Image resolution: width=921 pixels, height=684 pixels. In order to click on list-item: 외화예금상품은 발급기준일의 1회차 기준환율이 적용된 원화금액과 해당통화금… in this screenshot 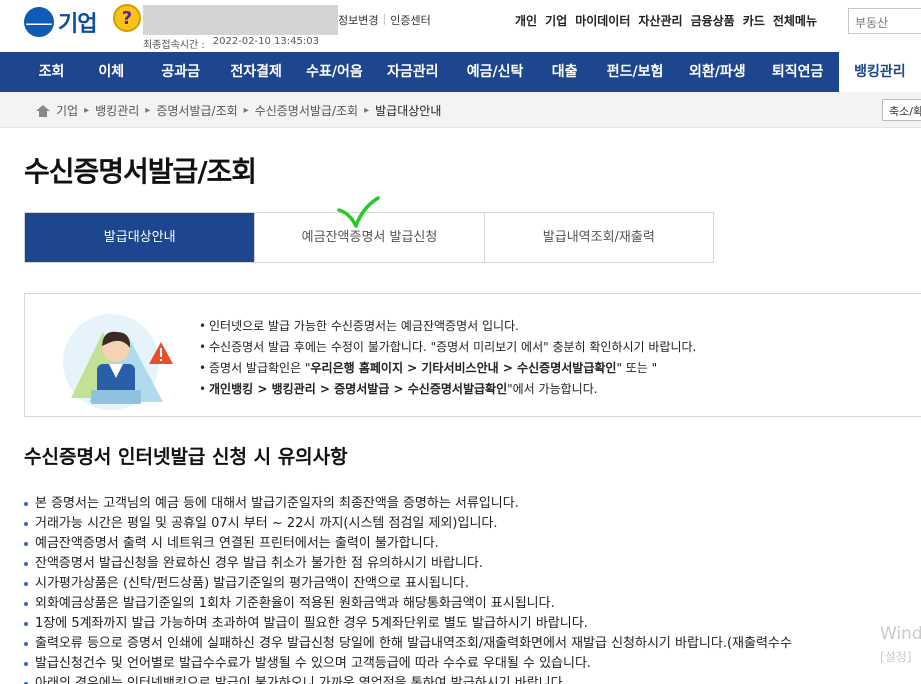, I will do `click(408, 604)`.